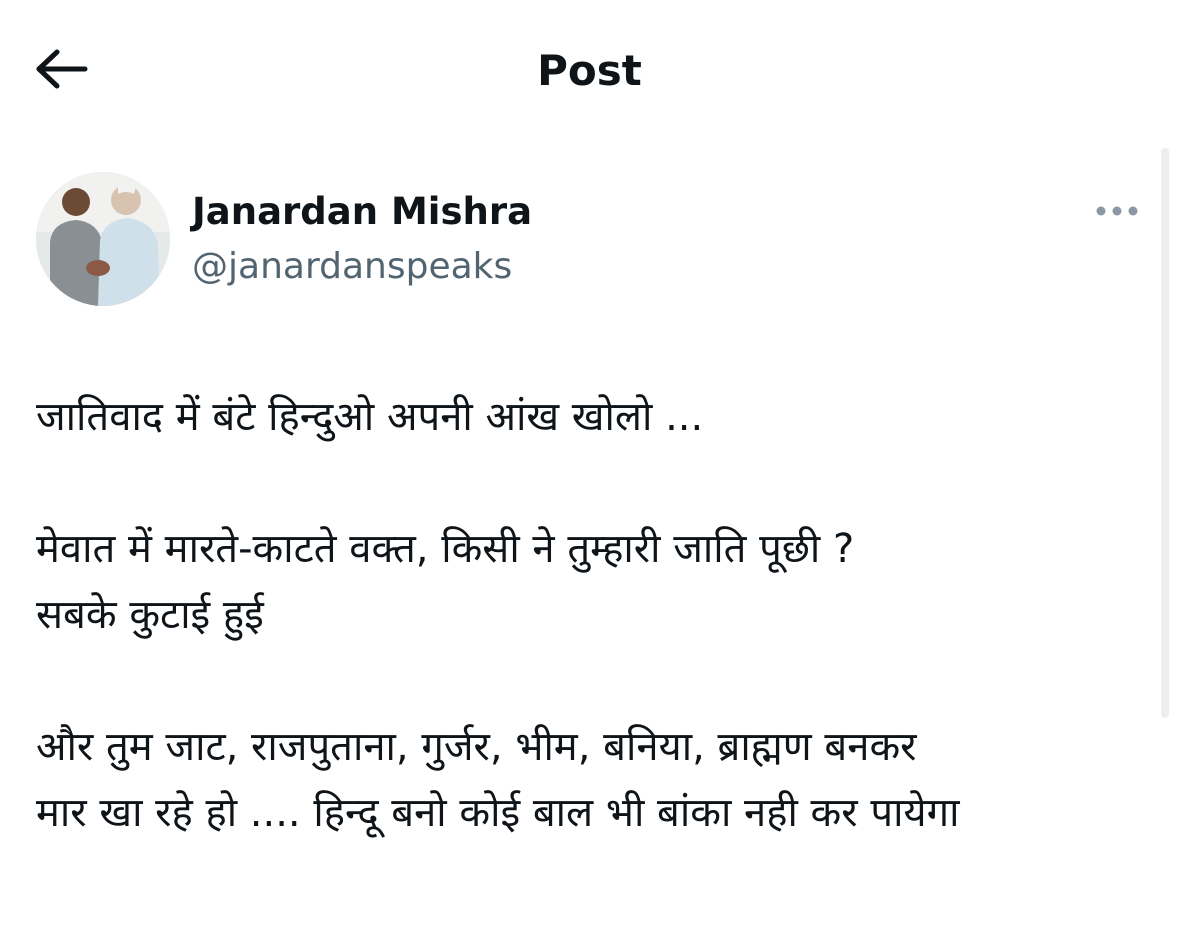 The image size is (1179, 951). I want to click on profile-photo, so click(103, 239).